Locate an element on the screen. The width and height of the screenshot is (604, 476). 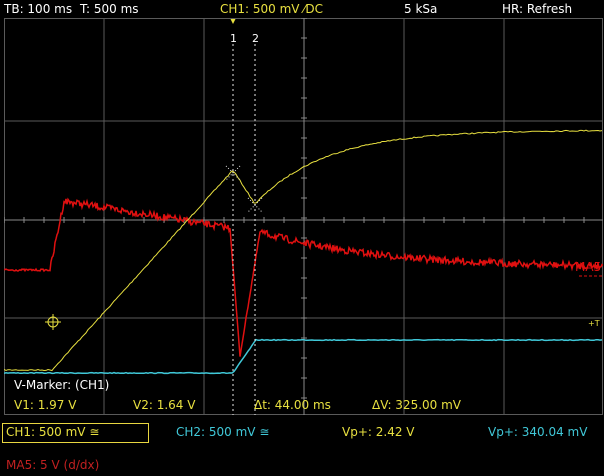
math-trace-label: MA5 is located at coordinates (588, 267).